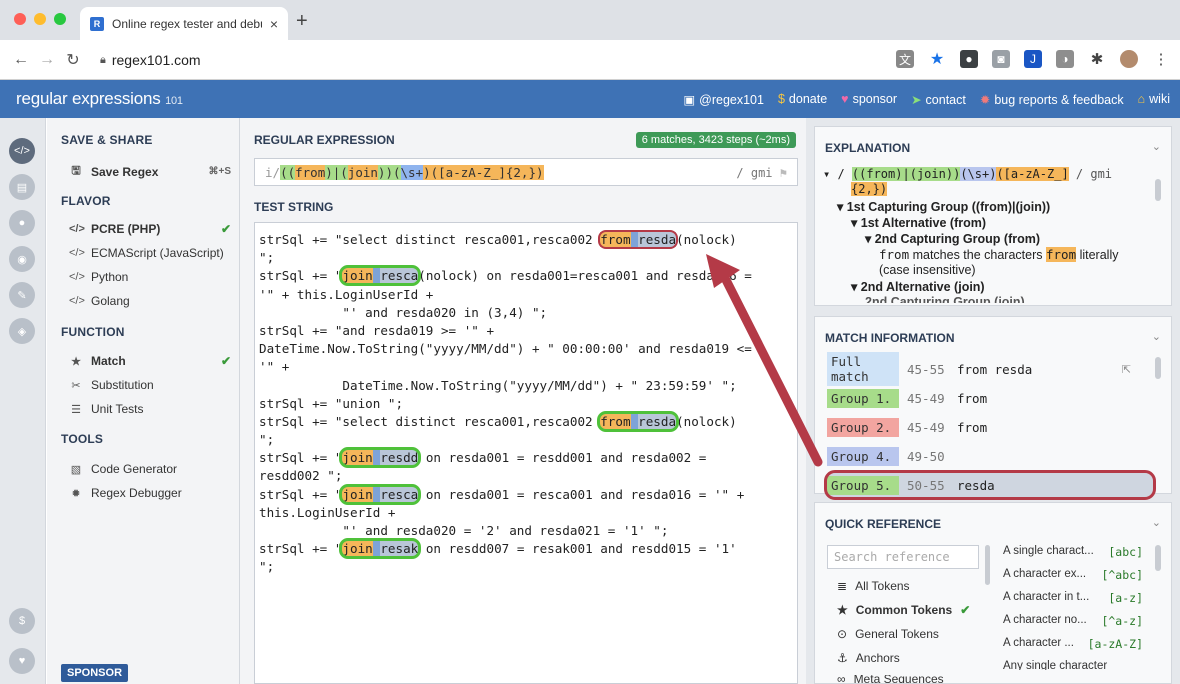  Describe the element at coordinates (869, 189) in the screenshot. I see `quantifier-text: {2,})` at that location.